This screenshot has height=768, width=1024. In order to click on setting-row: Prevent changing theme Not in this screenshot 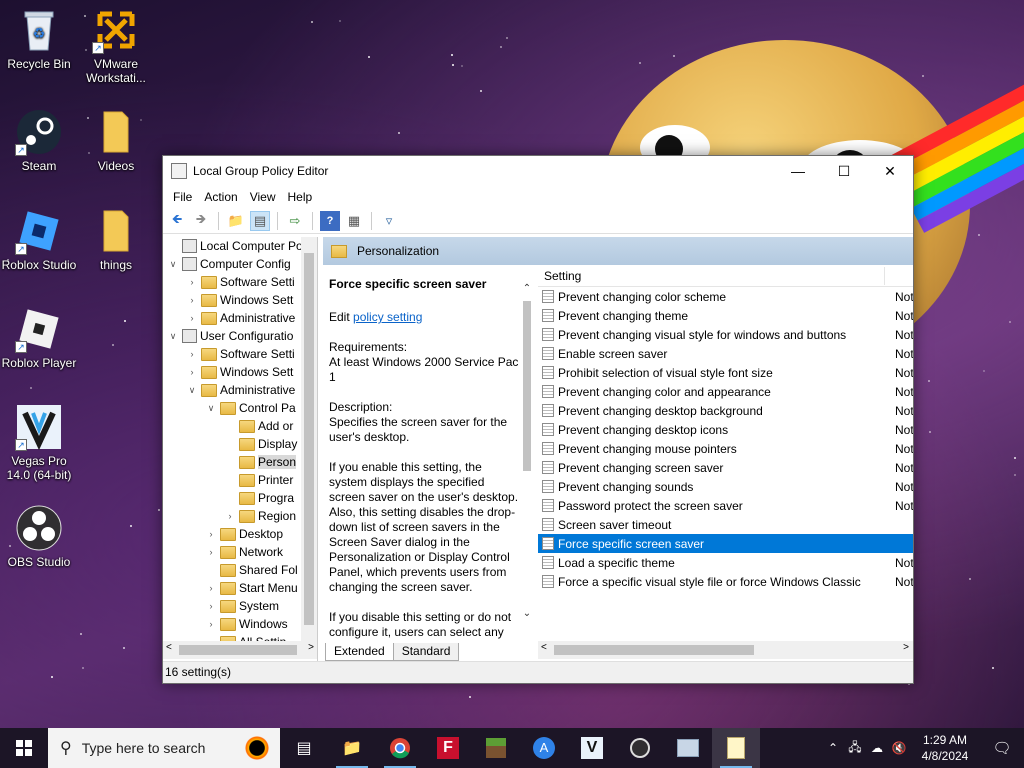, I will do `click(725, 315)`.